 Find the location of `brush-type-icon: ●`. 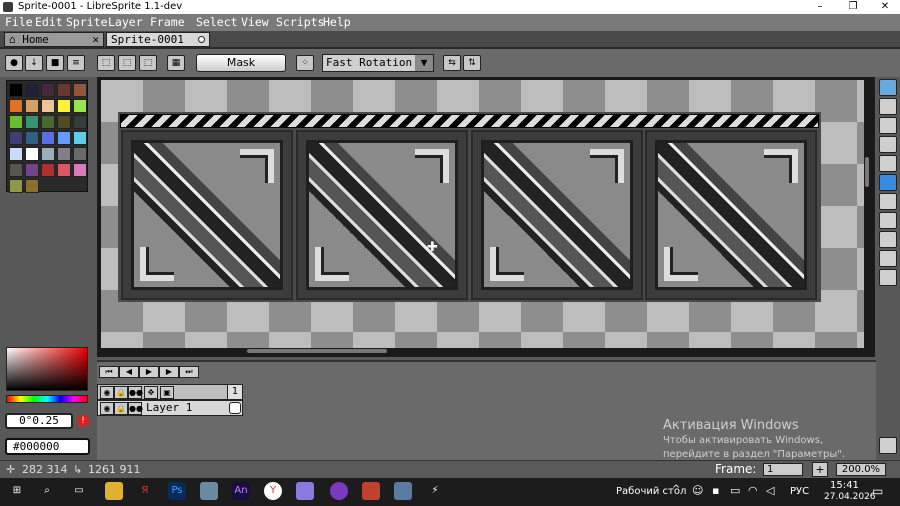

brush-type-icon: ● is located at coordinates (14, 63).